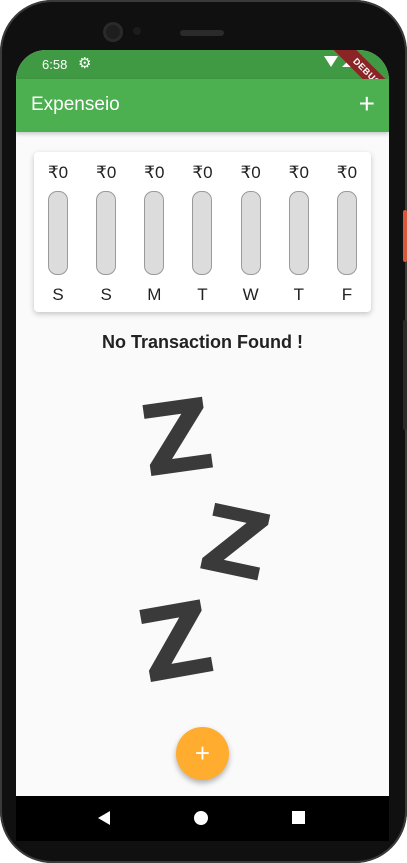 Image resolution: width=407 pixels, height=863 pixels. I want to click on wifi-icon, so click(331, 61).